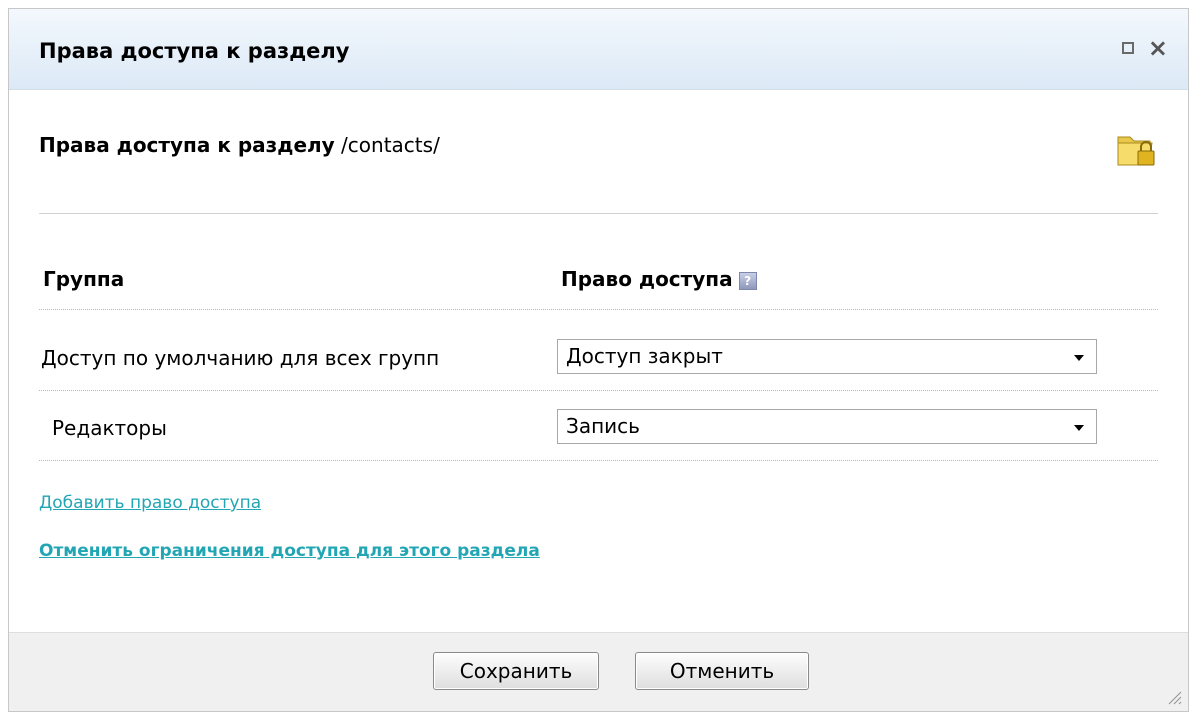  What do you see at coordinates (1144, 48) in the screenshot?
I see `window-buttons: ×` at bounding box center [1144, 48].